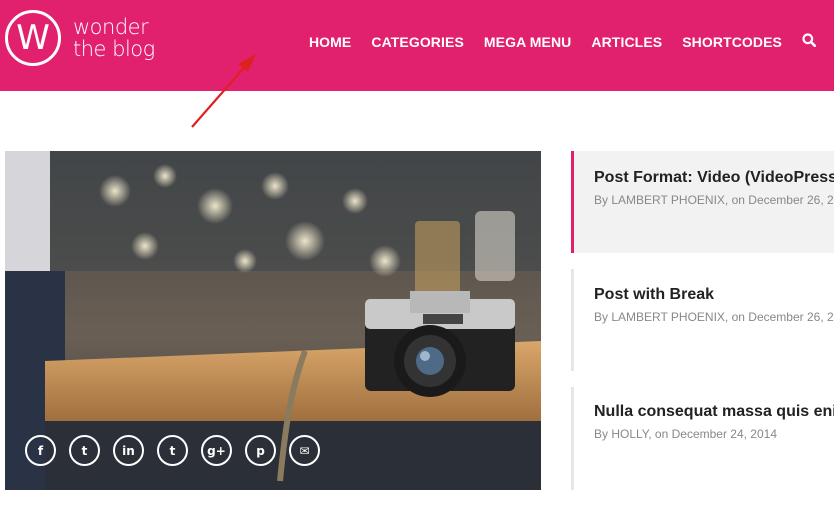 The width and height of the screenshot is (834, 526). I want to click on post-title: Post with Break, so click(714, 295).